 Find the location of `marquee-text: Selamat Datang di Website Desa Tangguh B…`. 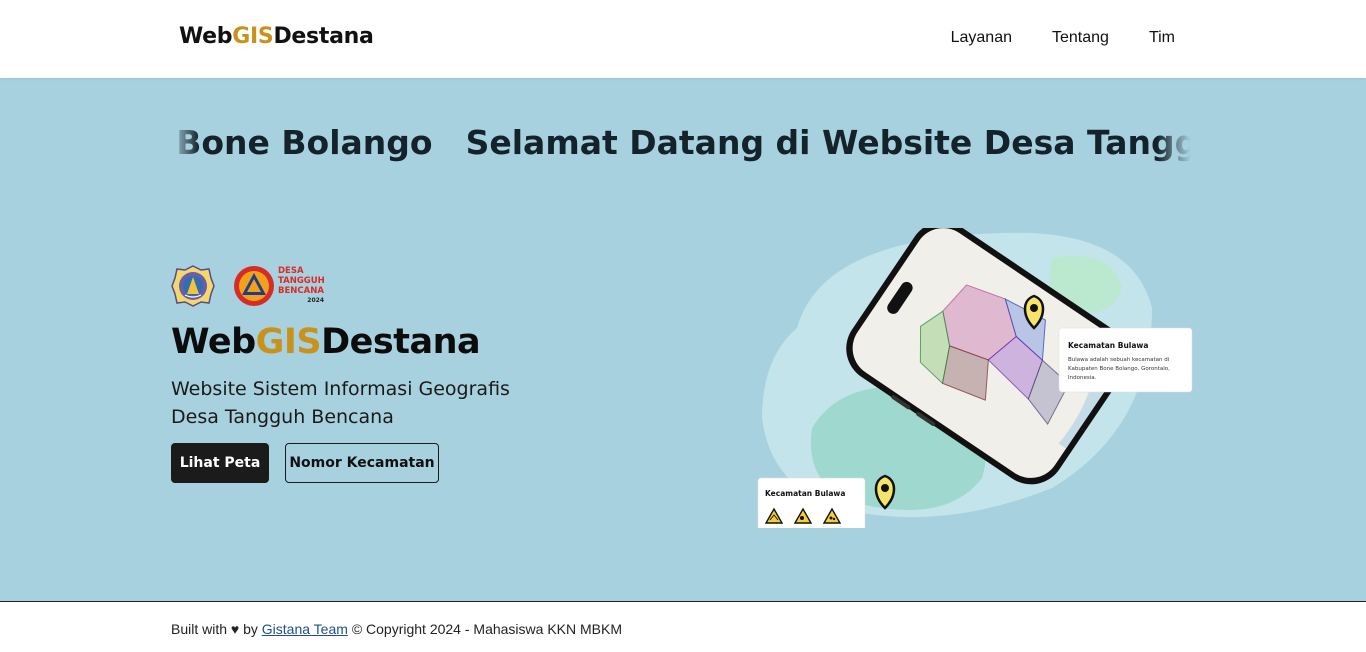

marquee-text: Selamat Datang di Website Desa Tangguh B… is located at coordinates (302, 142).